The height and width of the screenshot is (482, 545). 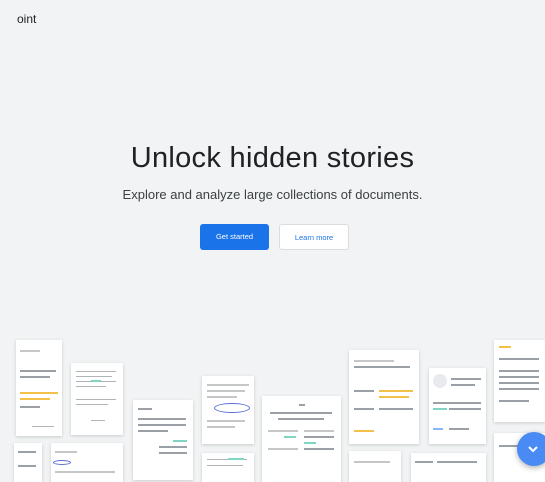 I want to click on hero-title: Unlock hidden stories, so click(x=272, y=158).